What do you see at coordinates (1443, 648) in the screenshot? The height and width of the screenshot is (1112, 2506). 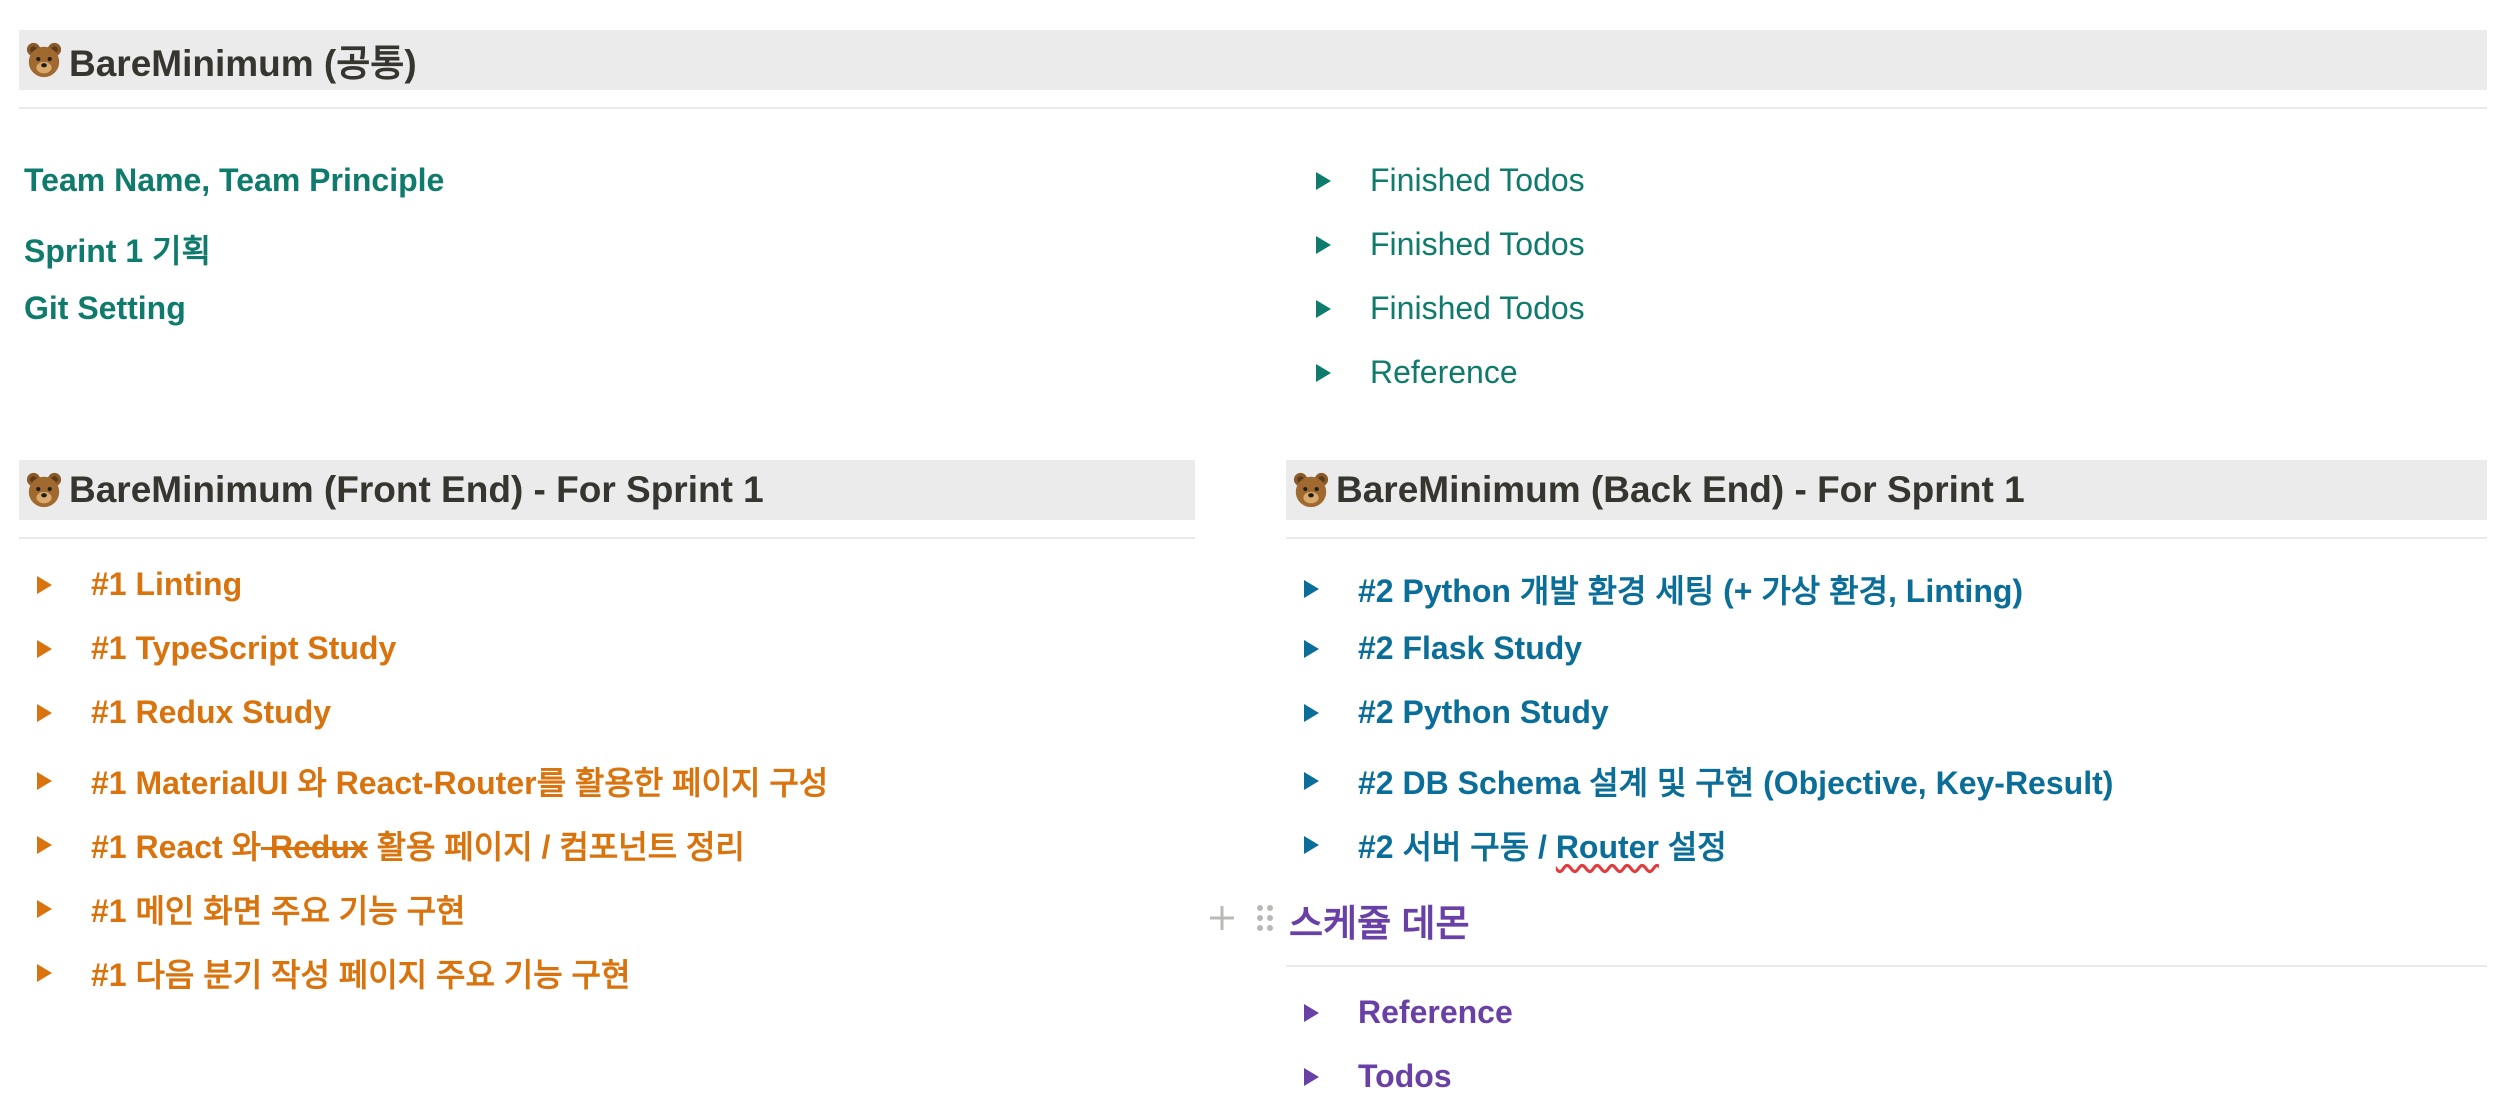 I see `backend-item-flask: #2 Flask Study` at bounding box center [1443, 648].